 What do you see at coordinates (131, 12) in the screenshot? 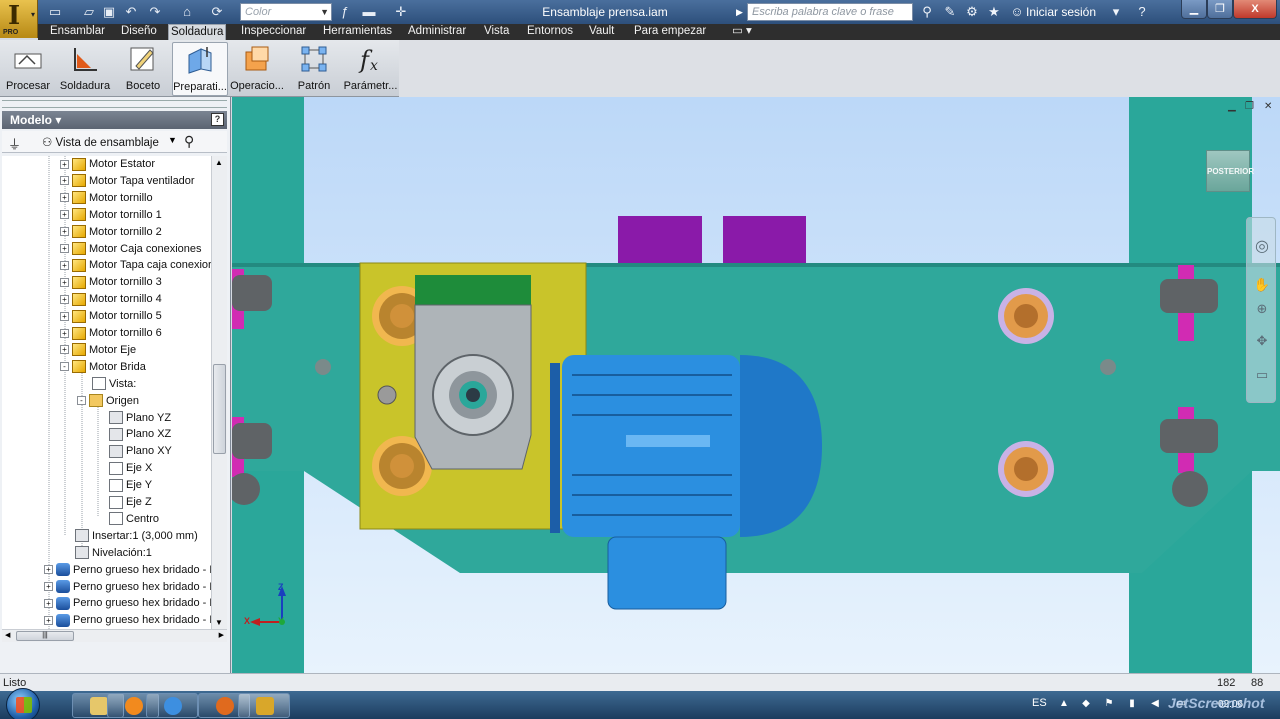
I see `undo-icon: ↶` at bounding box center [131, 12].